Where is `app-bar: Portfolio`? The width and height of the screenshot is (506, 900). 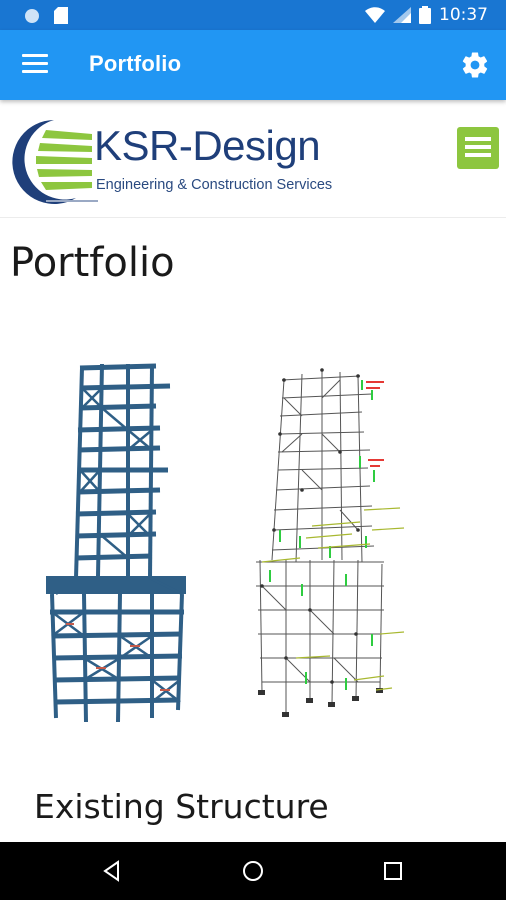
app-bar: Portfolio is located at coordinates (253, 65).